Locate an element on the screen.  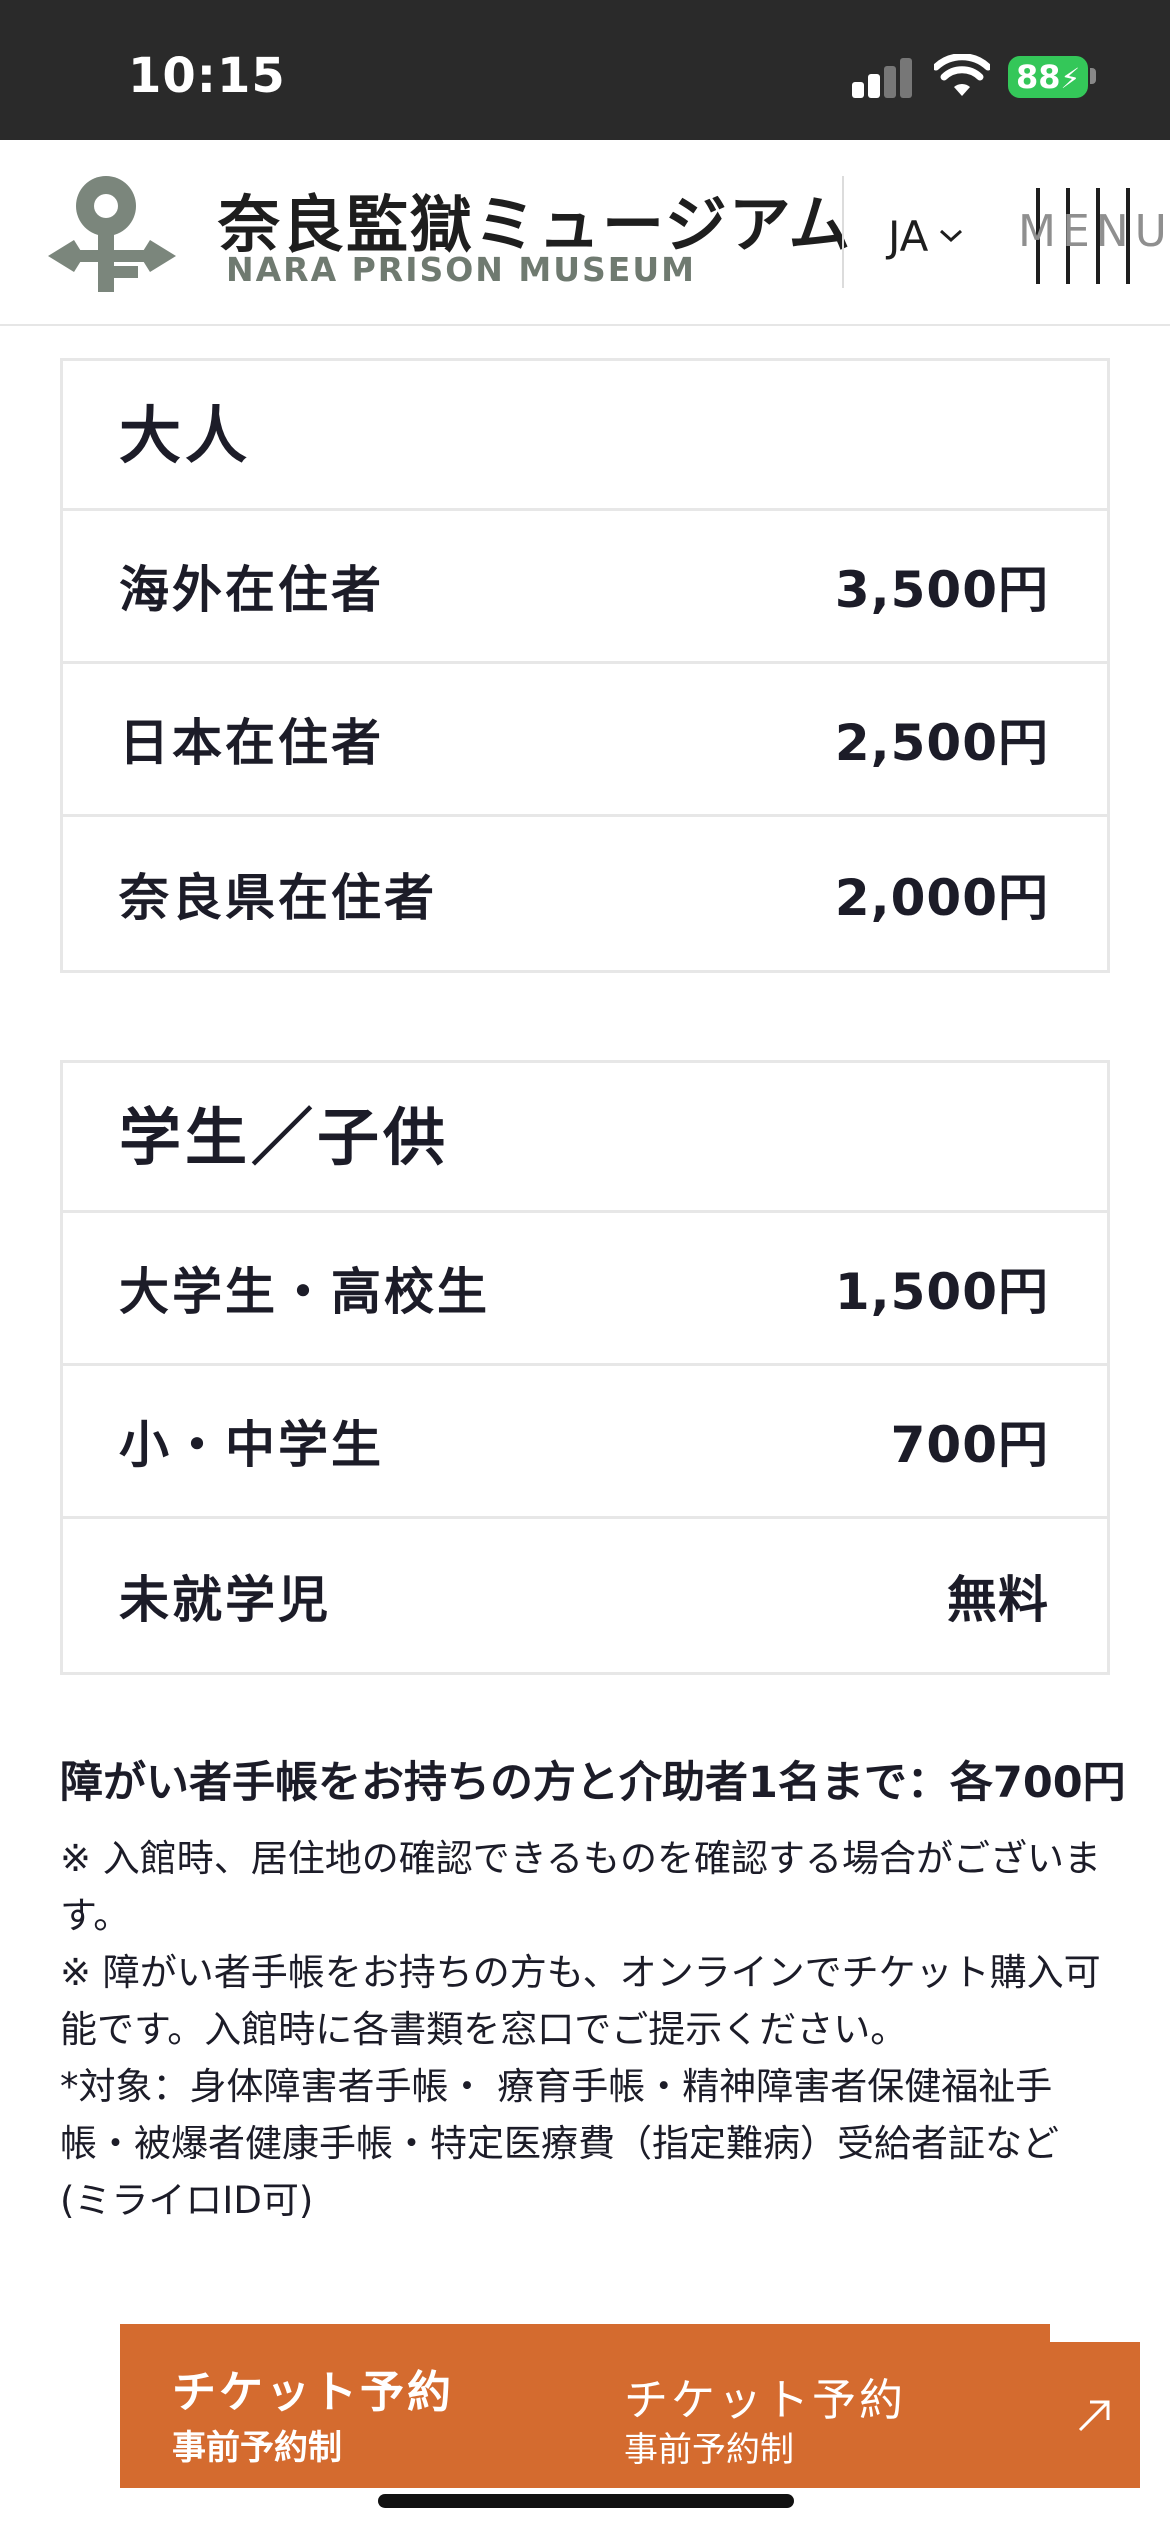
price-row: 未就学児 無料 is located at coordinates (585, 1595).